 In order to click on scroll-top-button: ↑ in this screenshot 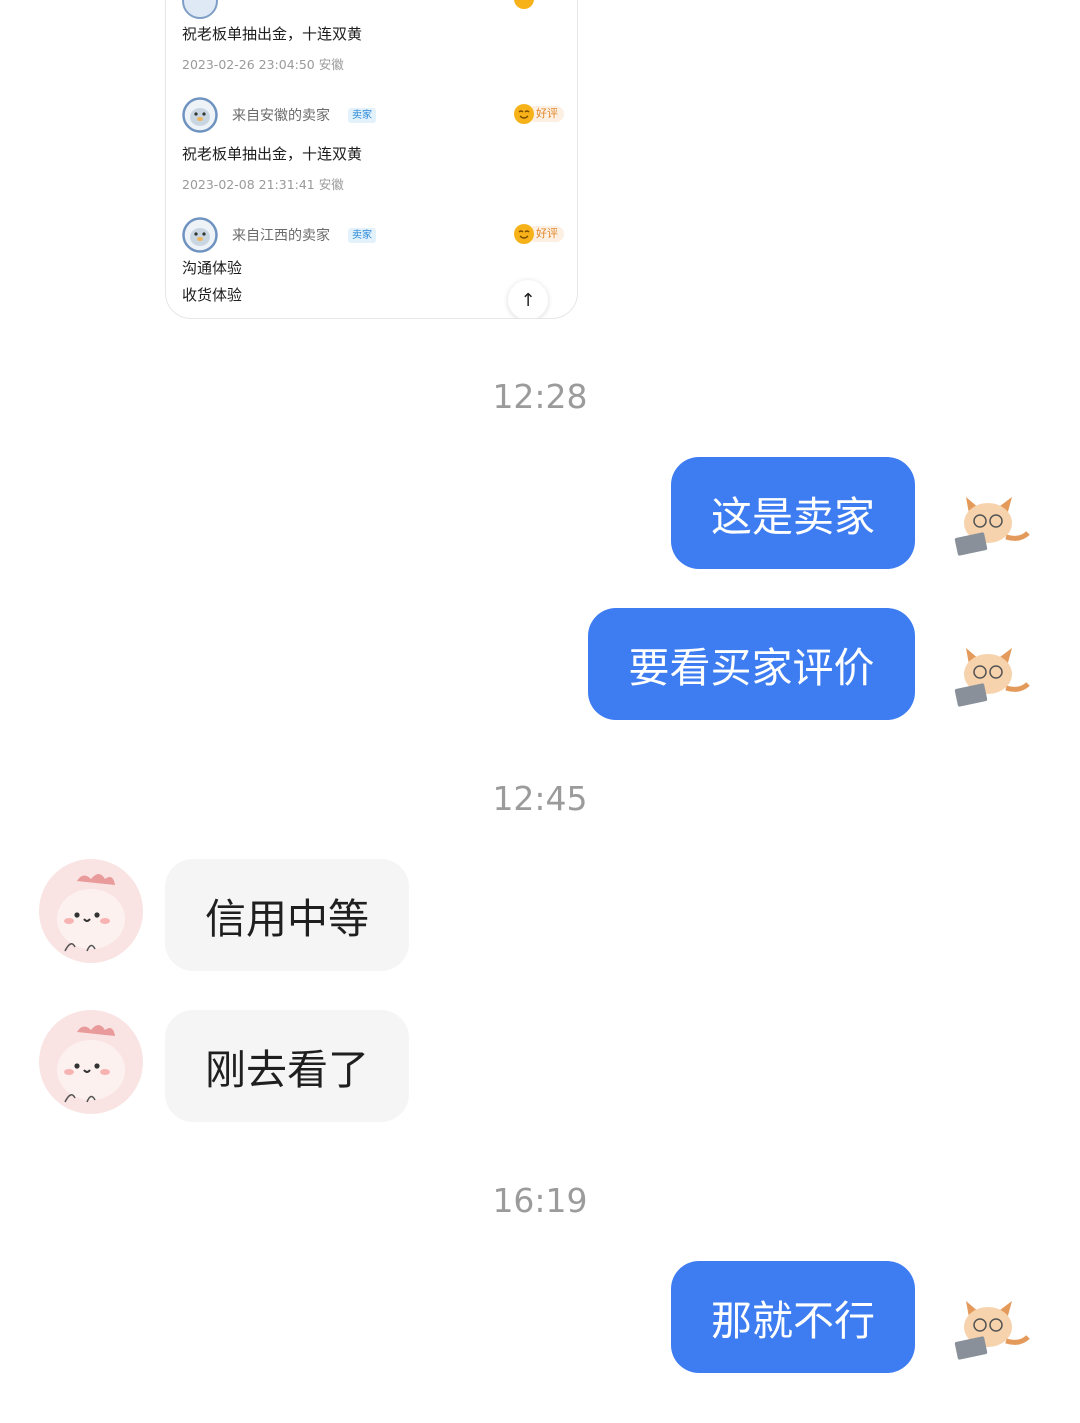, I will do `click(528, 299)`.